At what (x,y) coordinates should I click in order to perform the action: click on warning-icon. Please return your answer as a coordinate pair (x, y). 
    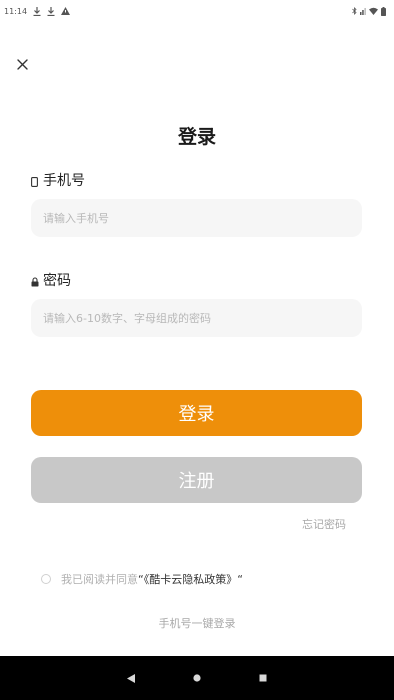
    Looking at the image, I should click on (66, 12).